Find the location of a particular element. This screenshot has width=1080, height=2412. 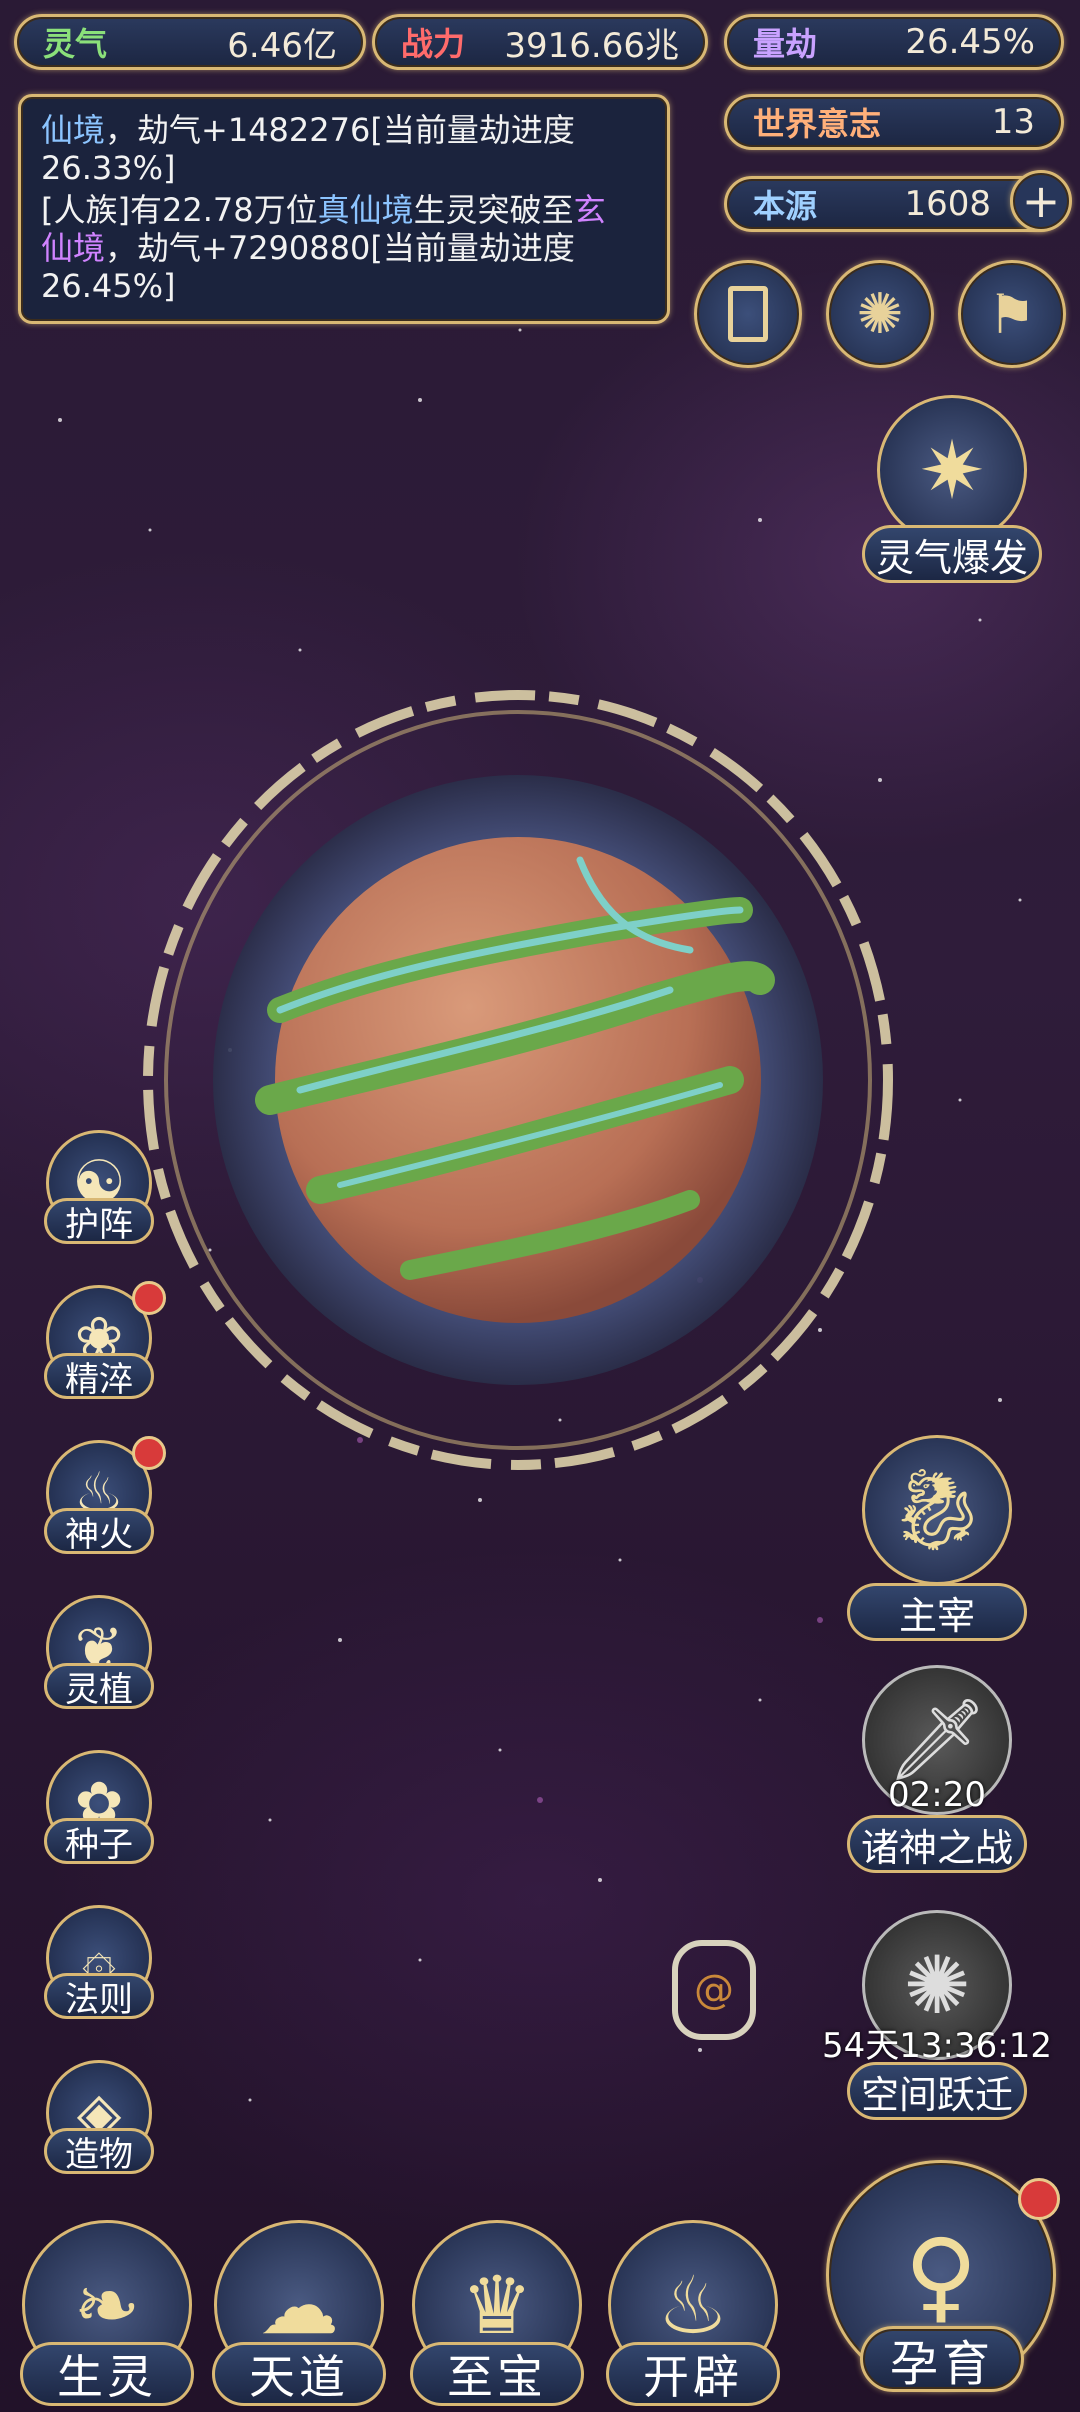

card-button is located at coordinates (748, 314).